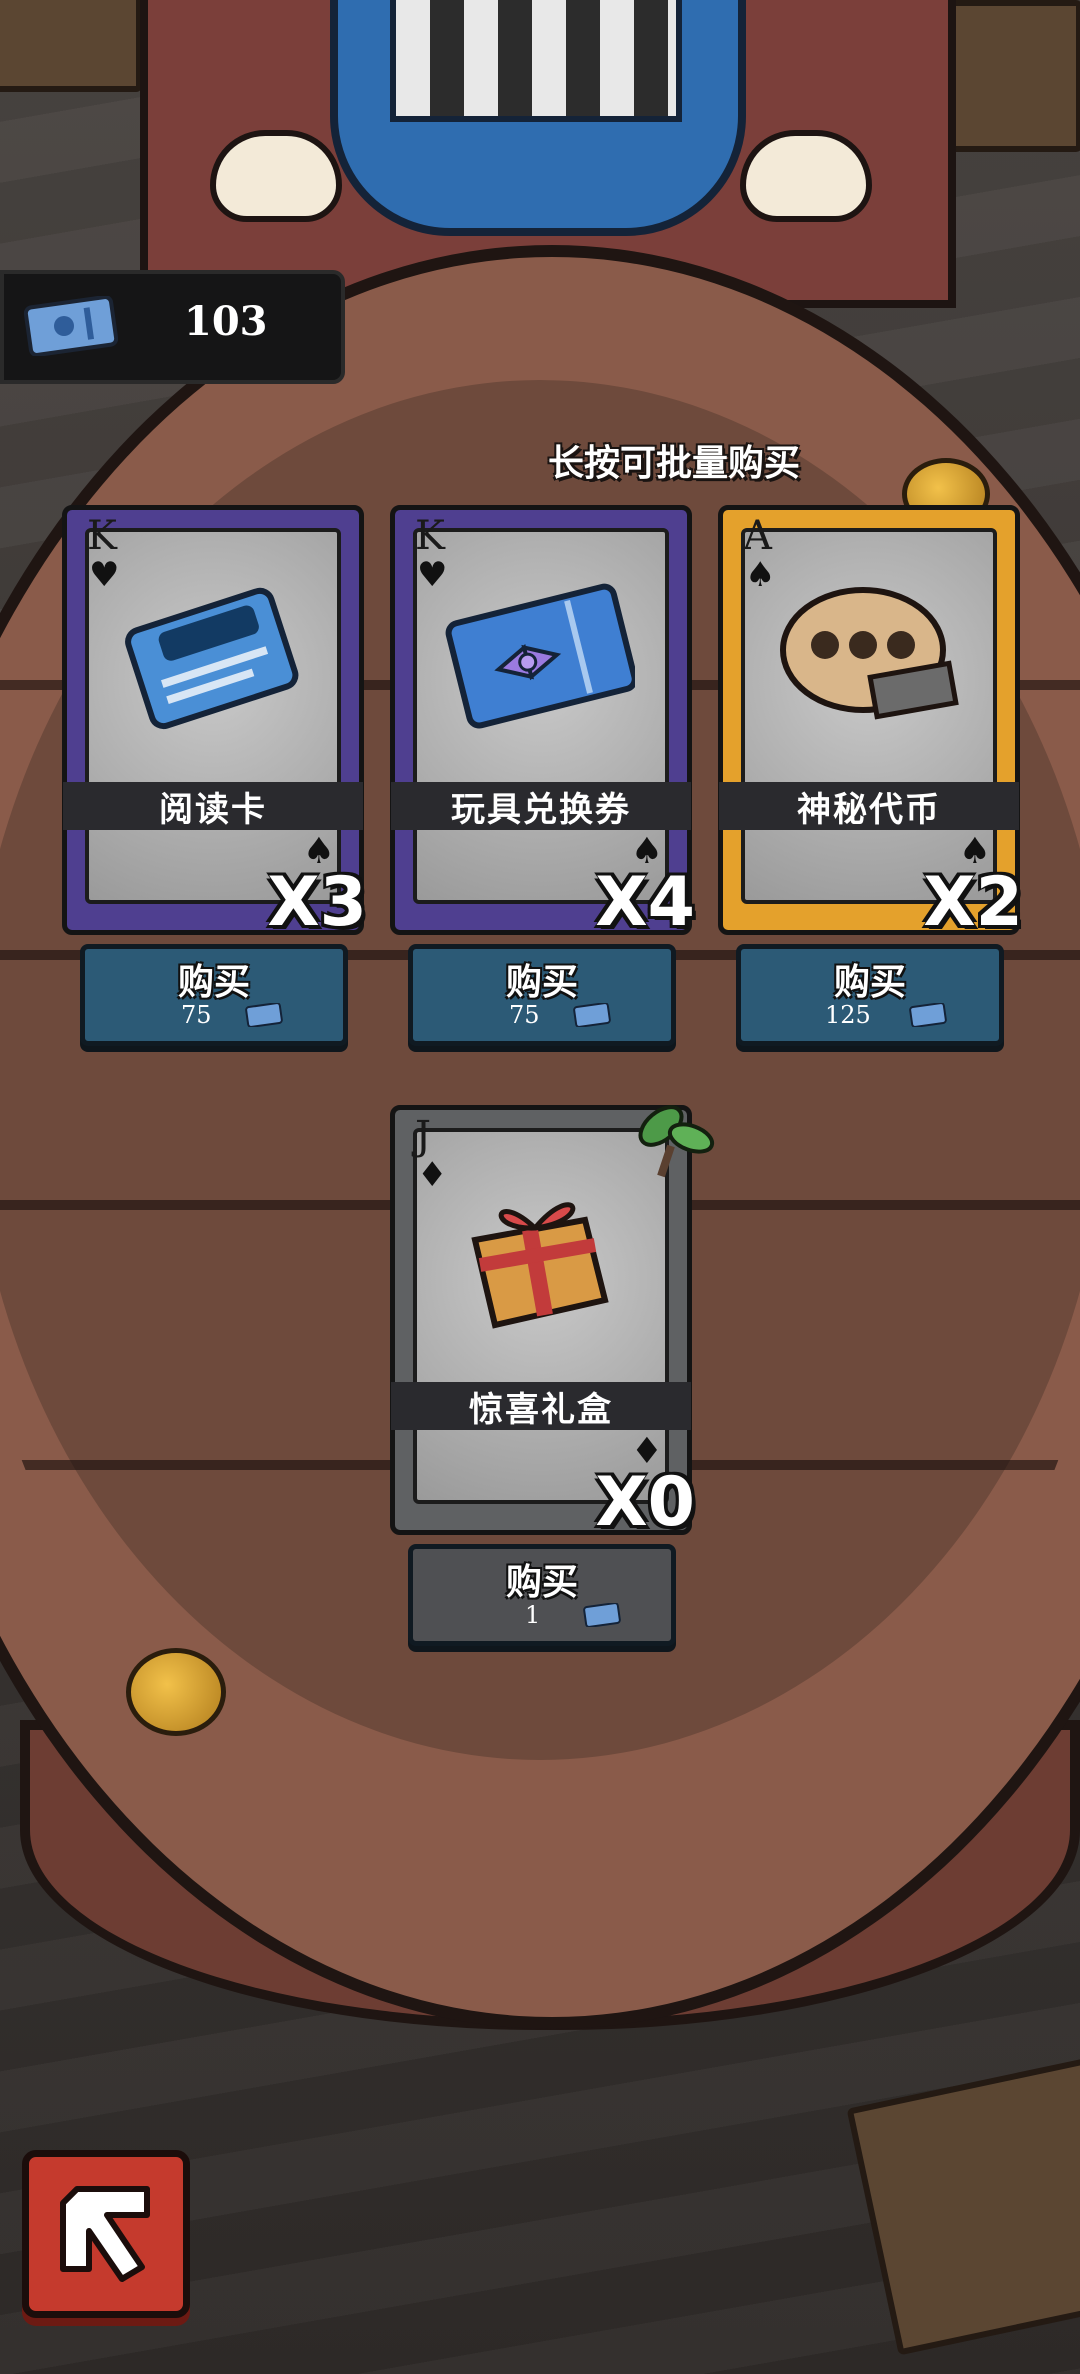  What do you see at coordinates (541, 130) in the screenshot?
I see `shopkeeper-character` at bounding box center [541, 130].